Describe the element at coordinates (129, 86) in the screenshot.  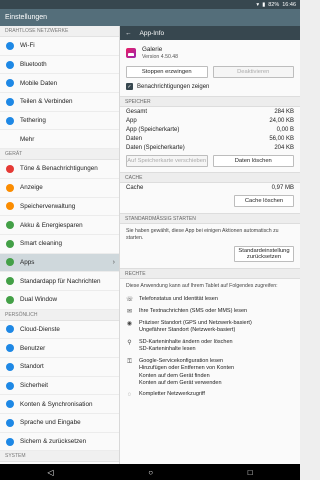
I see `notifications-checkbox: ✓` at that location.